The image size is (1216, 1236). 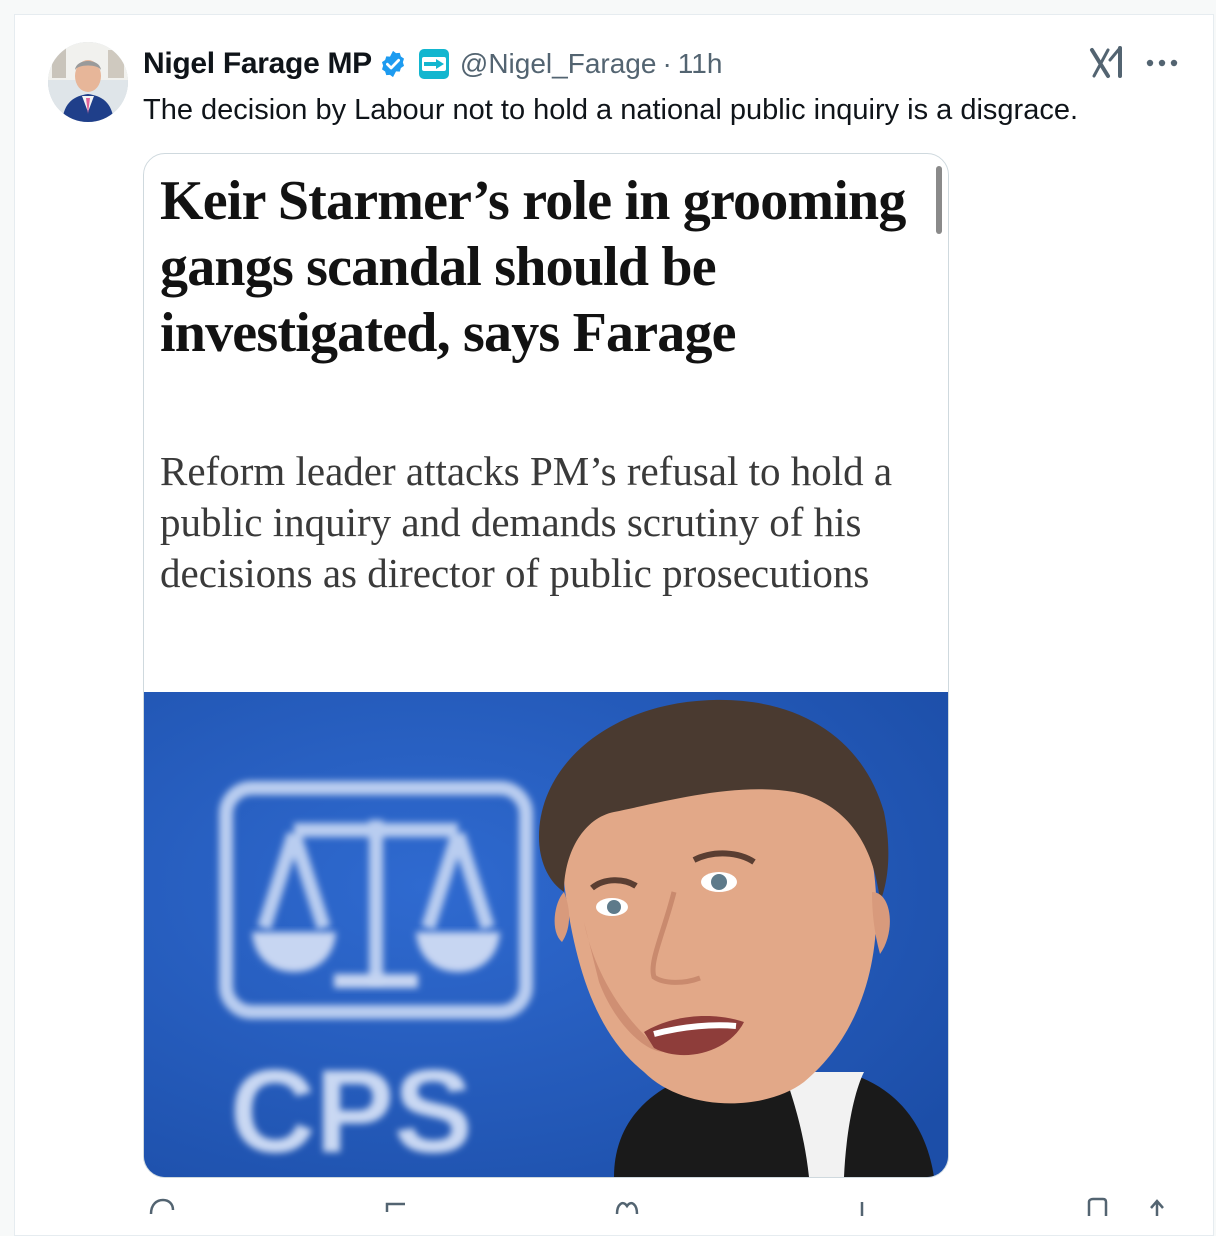 What do you see at coordinates (627, 1206) in the screenshot?
I see `like-icon` at bounding box center [627, 1206].